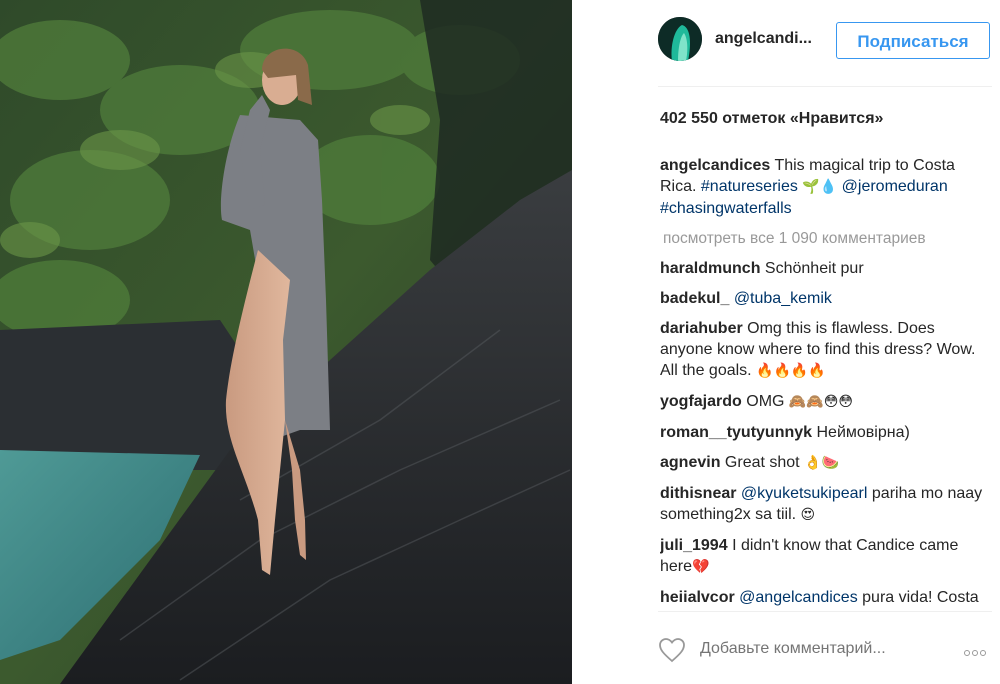 This screenshot has height=684, width=1000. Describe the element at coordinates (798, 597) in the screenshot. I see `comment-mention: @angelcandices` at that location.